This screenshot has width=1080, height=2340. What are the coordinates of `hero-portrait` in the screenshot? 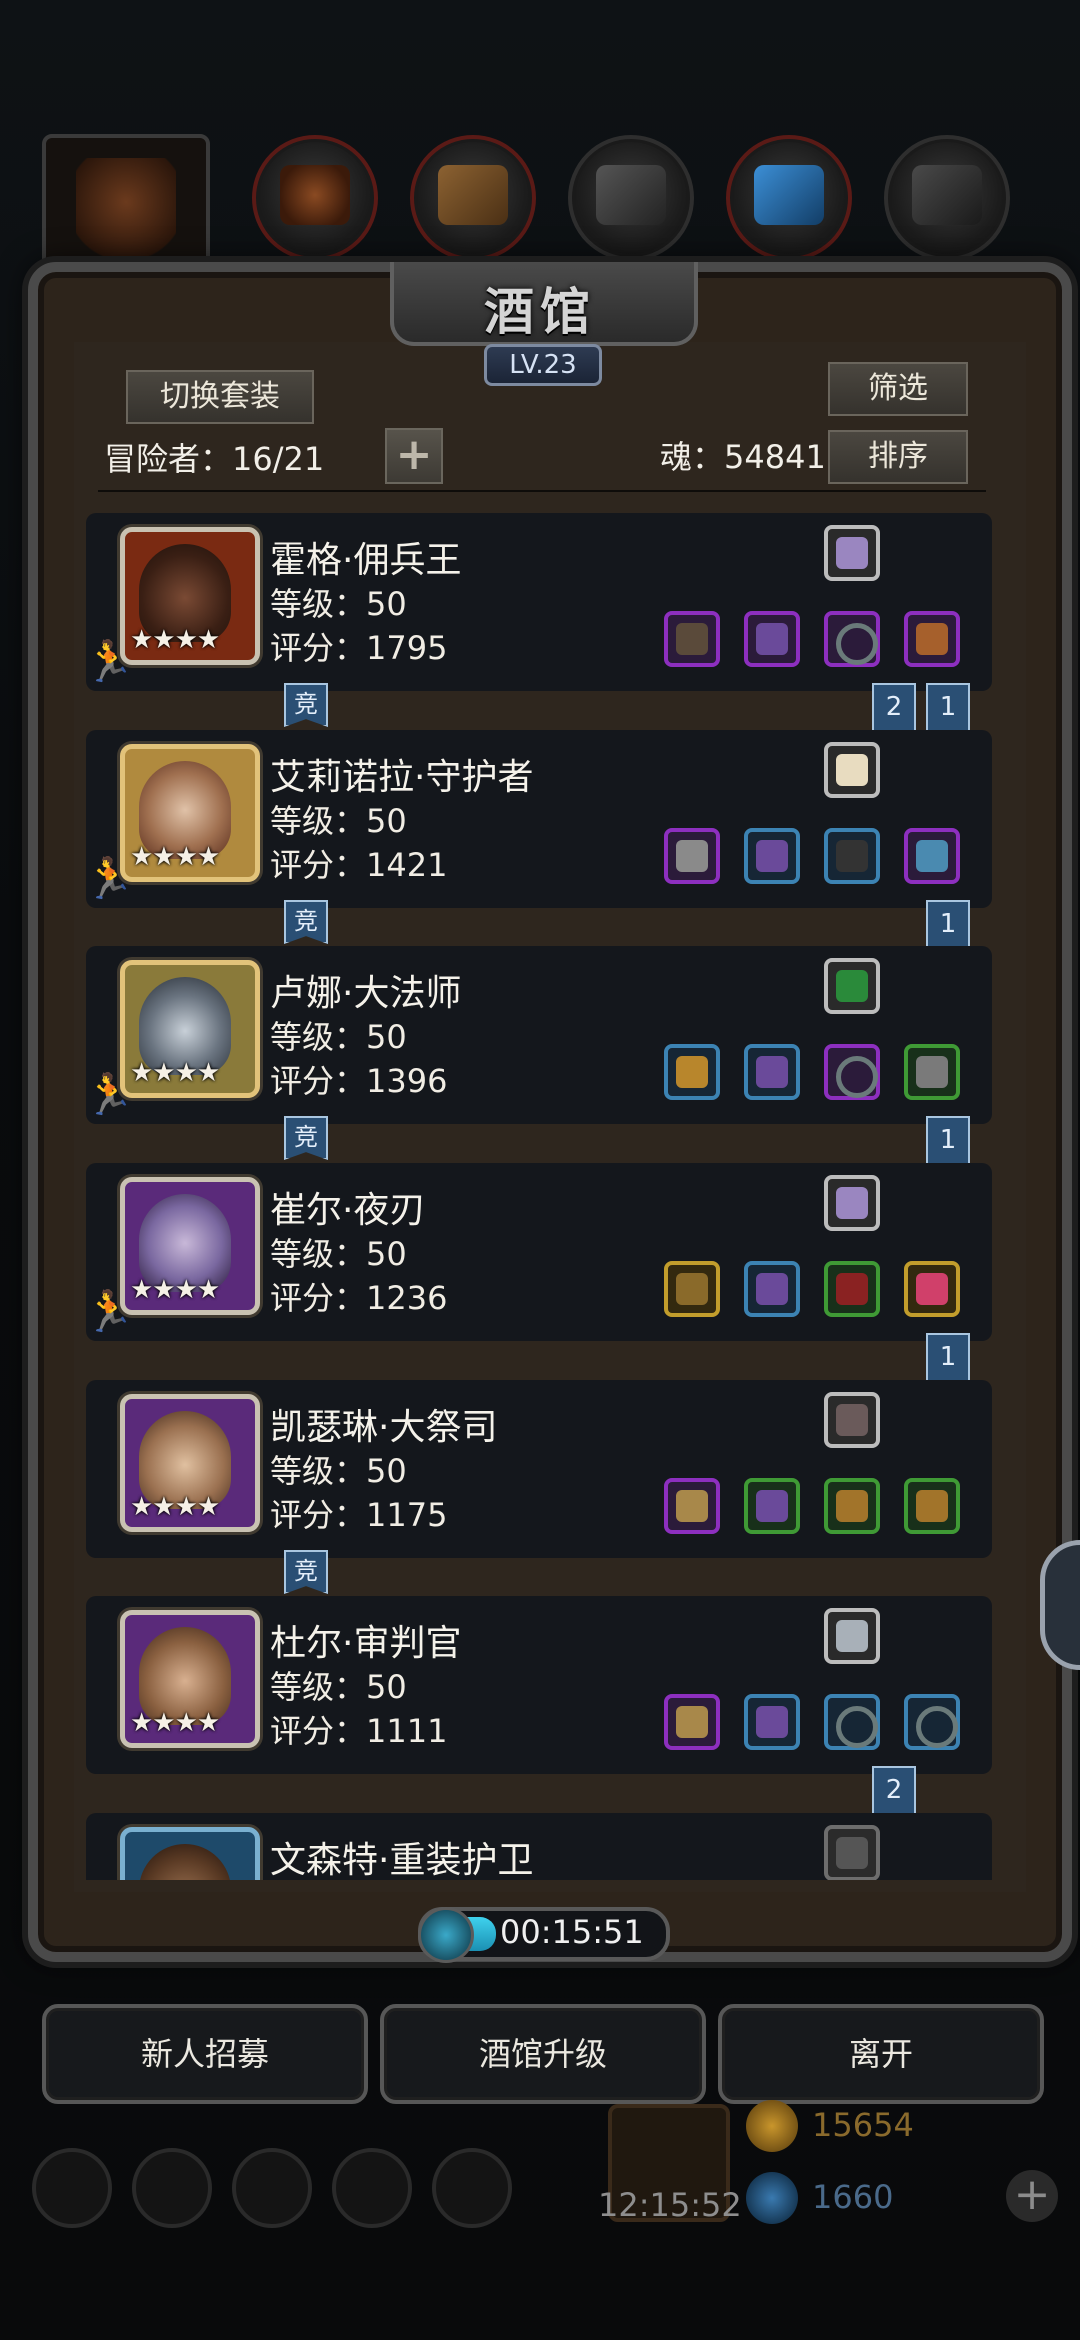 It's located at (190, 1853).